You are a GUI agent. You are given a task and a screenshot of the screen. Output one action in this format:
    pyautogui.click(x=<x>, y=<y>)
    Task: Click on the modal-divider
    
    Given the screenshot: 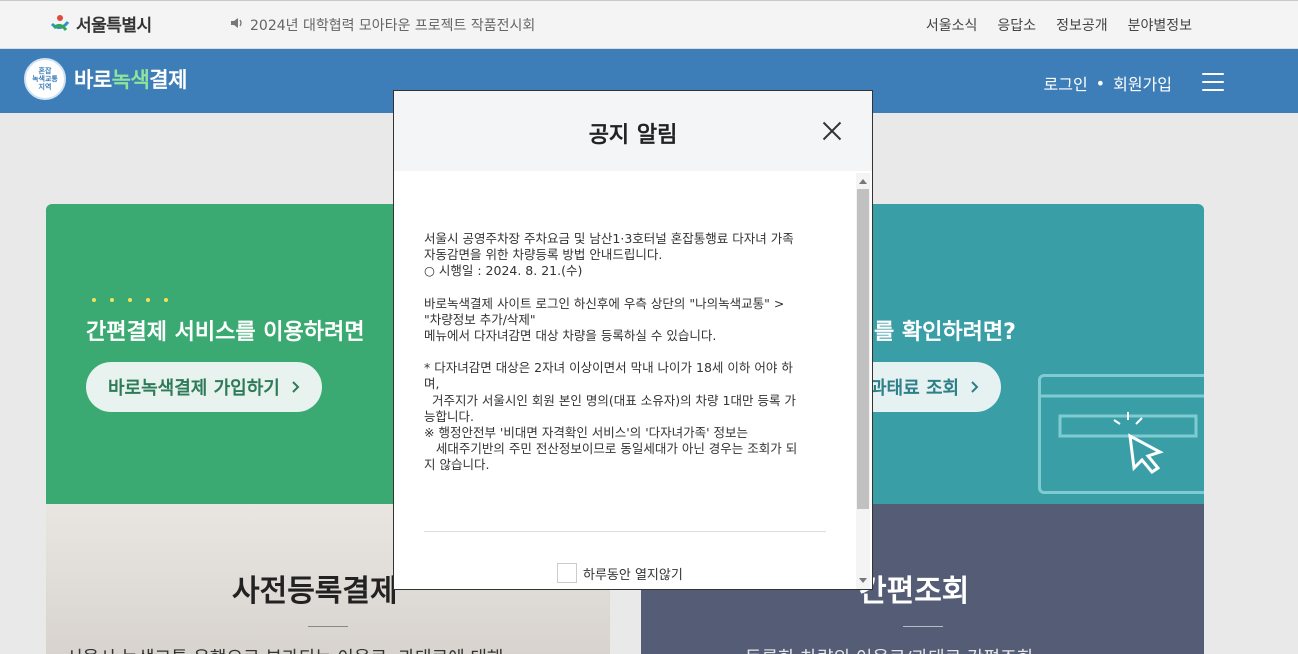 What is the action you would take?
    pyautogui.click(x=625, y=531)
    